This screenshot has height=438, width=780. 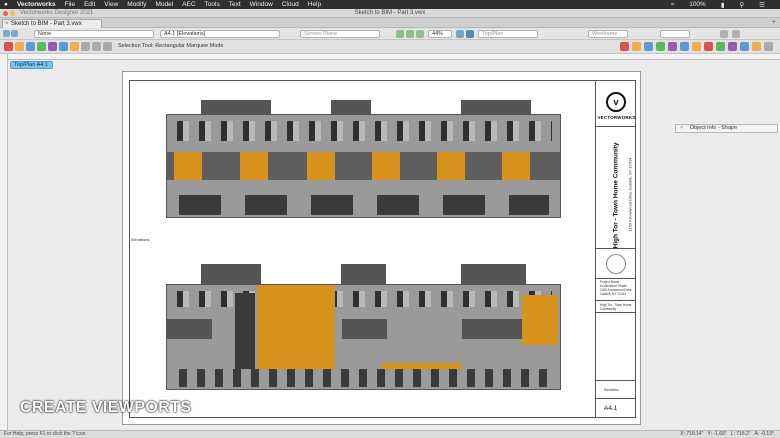 I want to click on resources-icon, so click(x=63, y=46).